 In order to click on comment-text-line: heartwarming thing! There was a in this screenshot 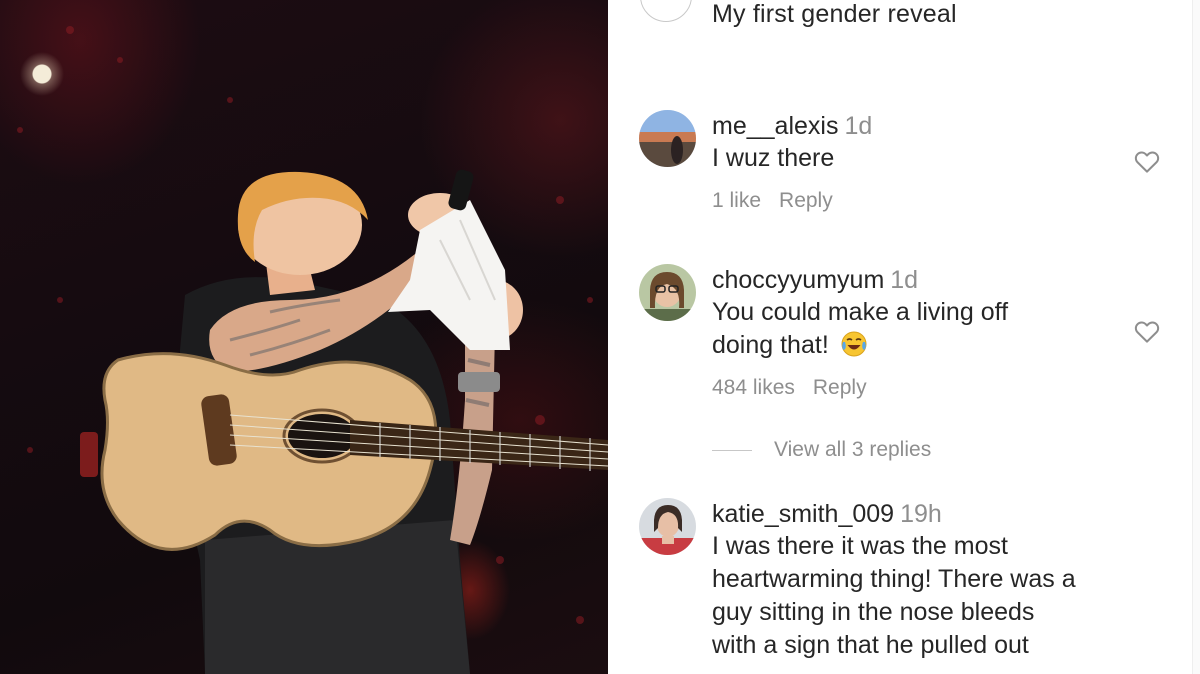, I will do `click(894, 579)`.